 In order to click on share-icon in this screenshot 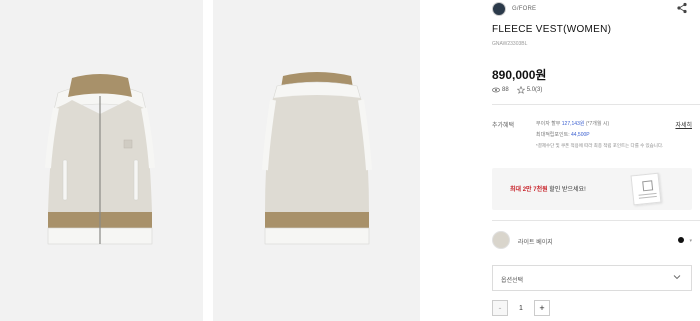, I will do `click(682, 8)`.